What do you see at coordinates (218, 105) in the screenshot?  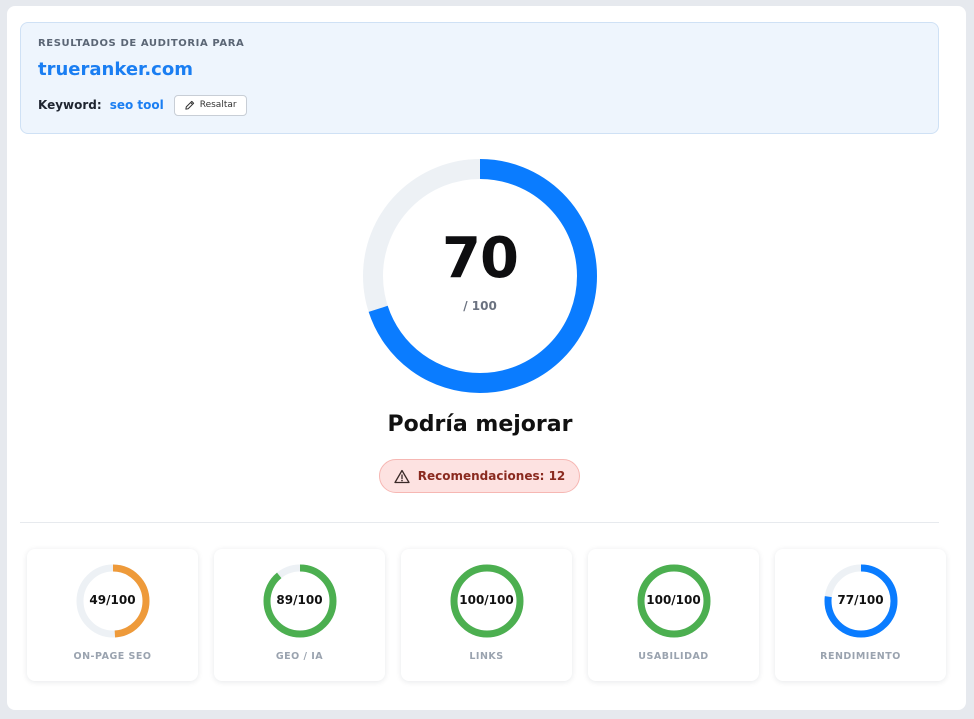 I see `highlight-button-label: Resaltar` at bounding box center [218, 105].